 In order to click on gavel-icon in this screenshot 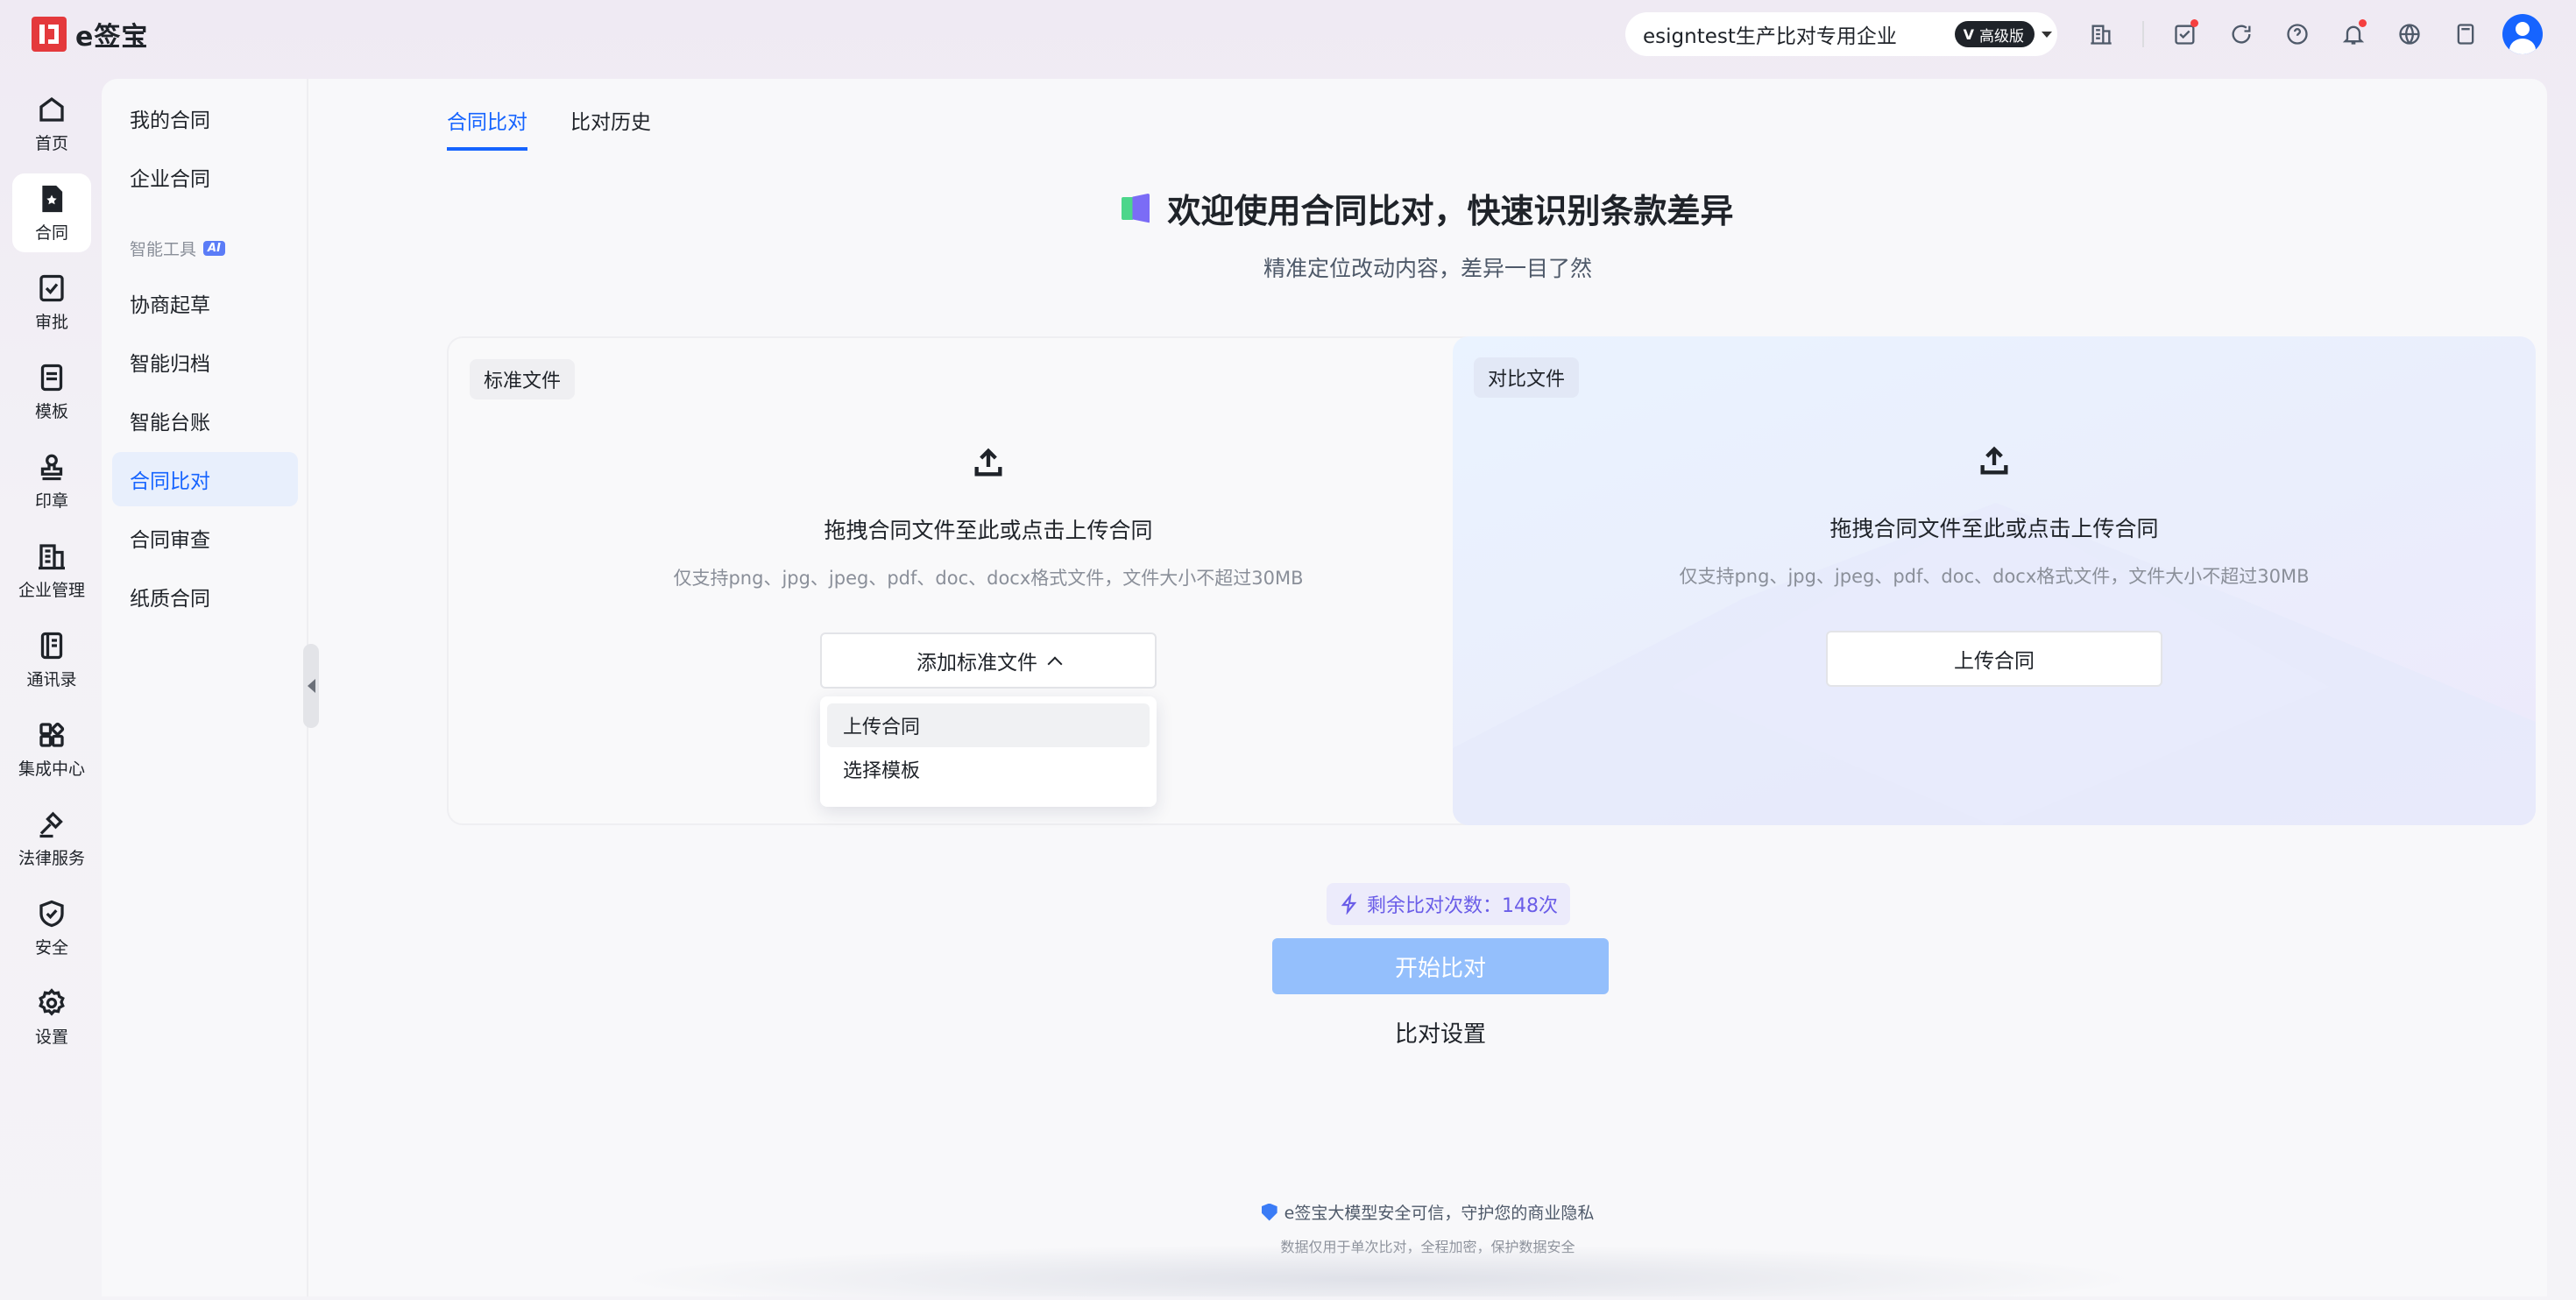, I will do `click(51, 824)`.